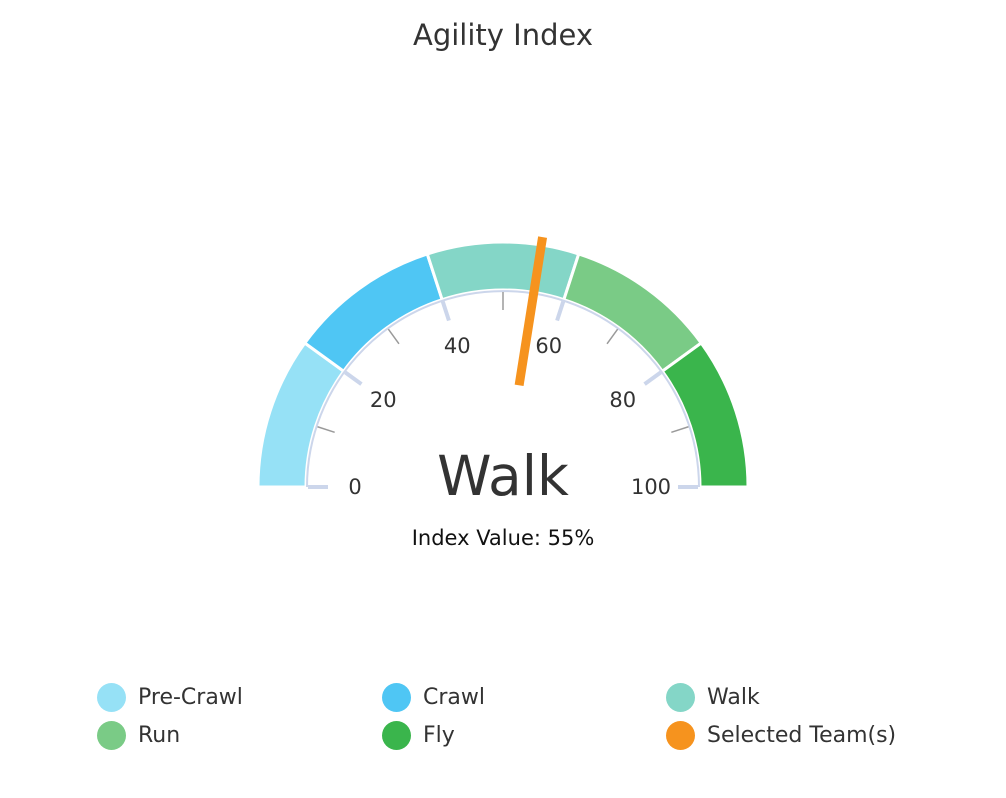  I want to click on gauge-band-fly, so click(705, 414).